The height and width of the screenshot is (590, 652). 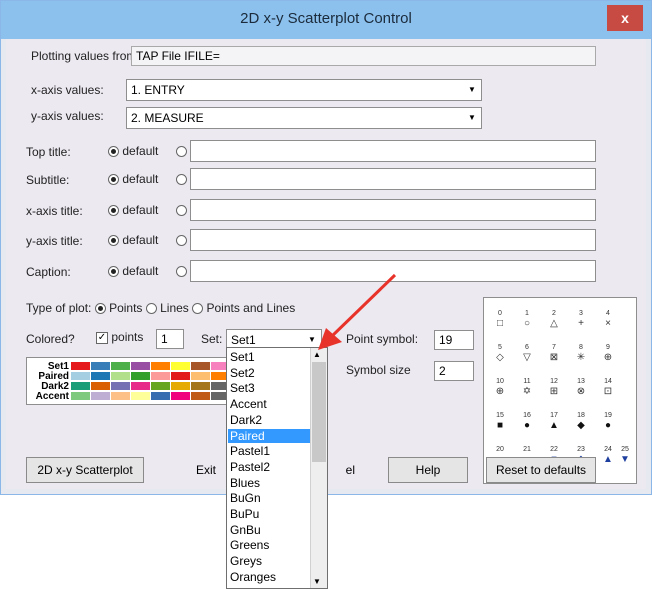 What do you see at coordinates (270, 388) in the screenshot?
I see `set-option: Set3` at bounding box center [270, 388].